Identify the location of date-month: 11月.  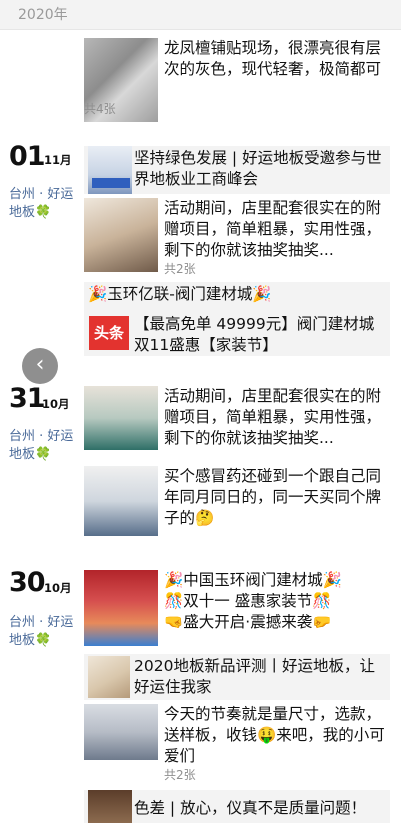
(58, 160).